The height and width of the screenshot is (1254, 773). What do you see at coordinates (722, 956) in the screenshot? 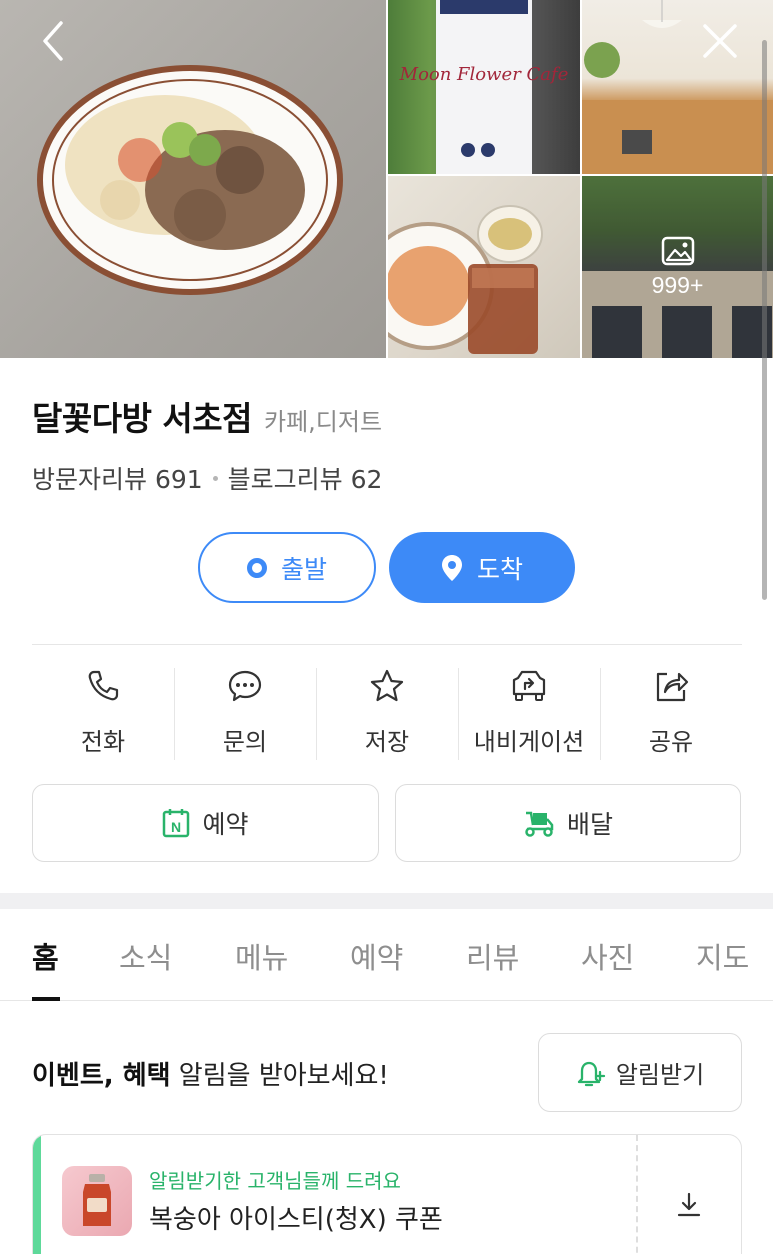
I see `tab-map: 지도` at bounding box center [722, 956].